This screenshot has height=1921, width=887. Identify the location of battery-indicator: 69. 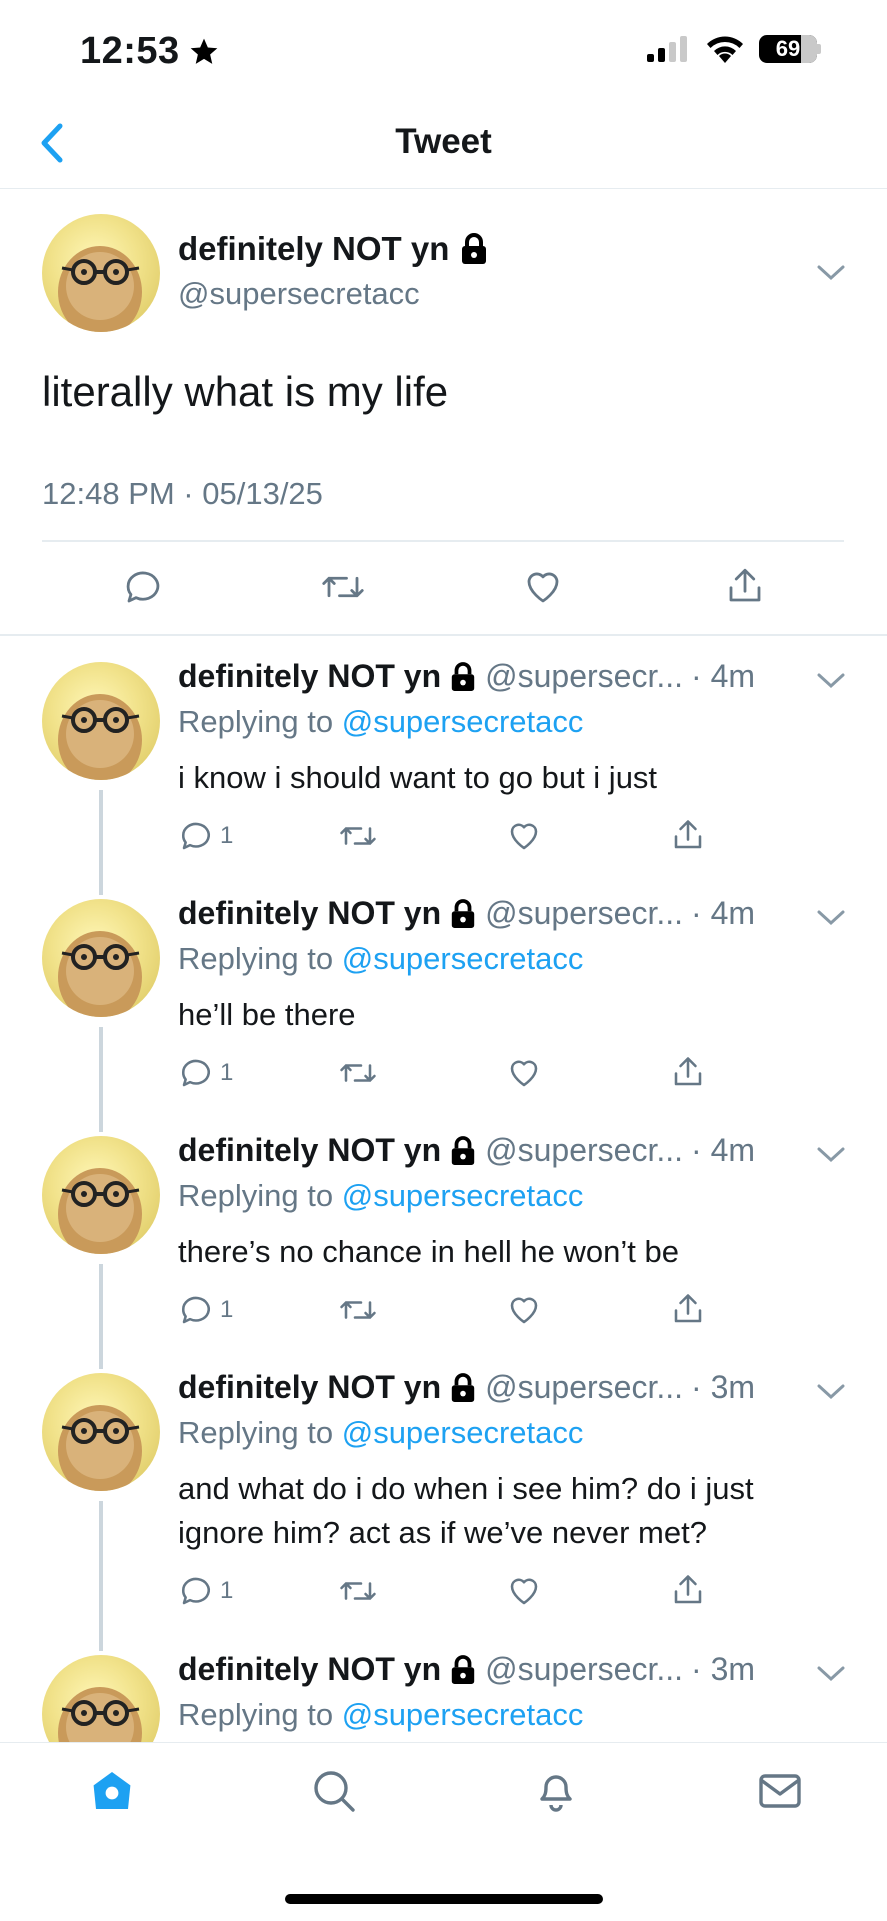
(790, 49).